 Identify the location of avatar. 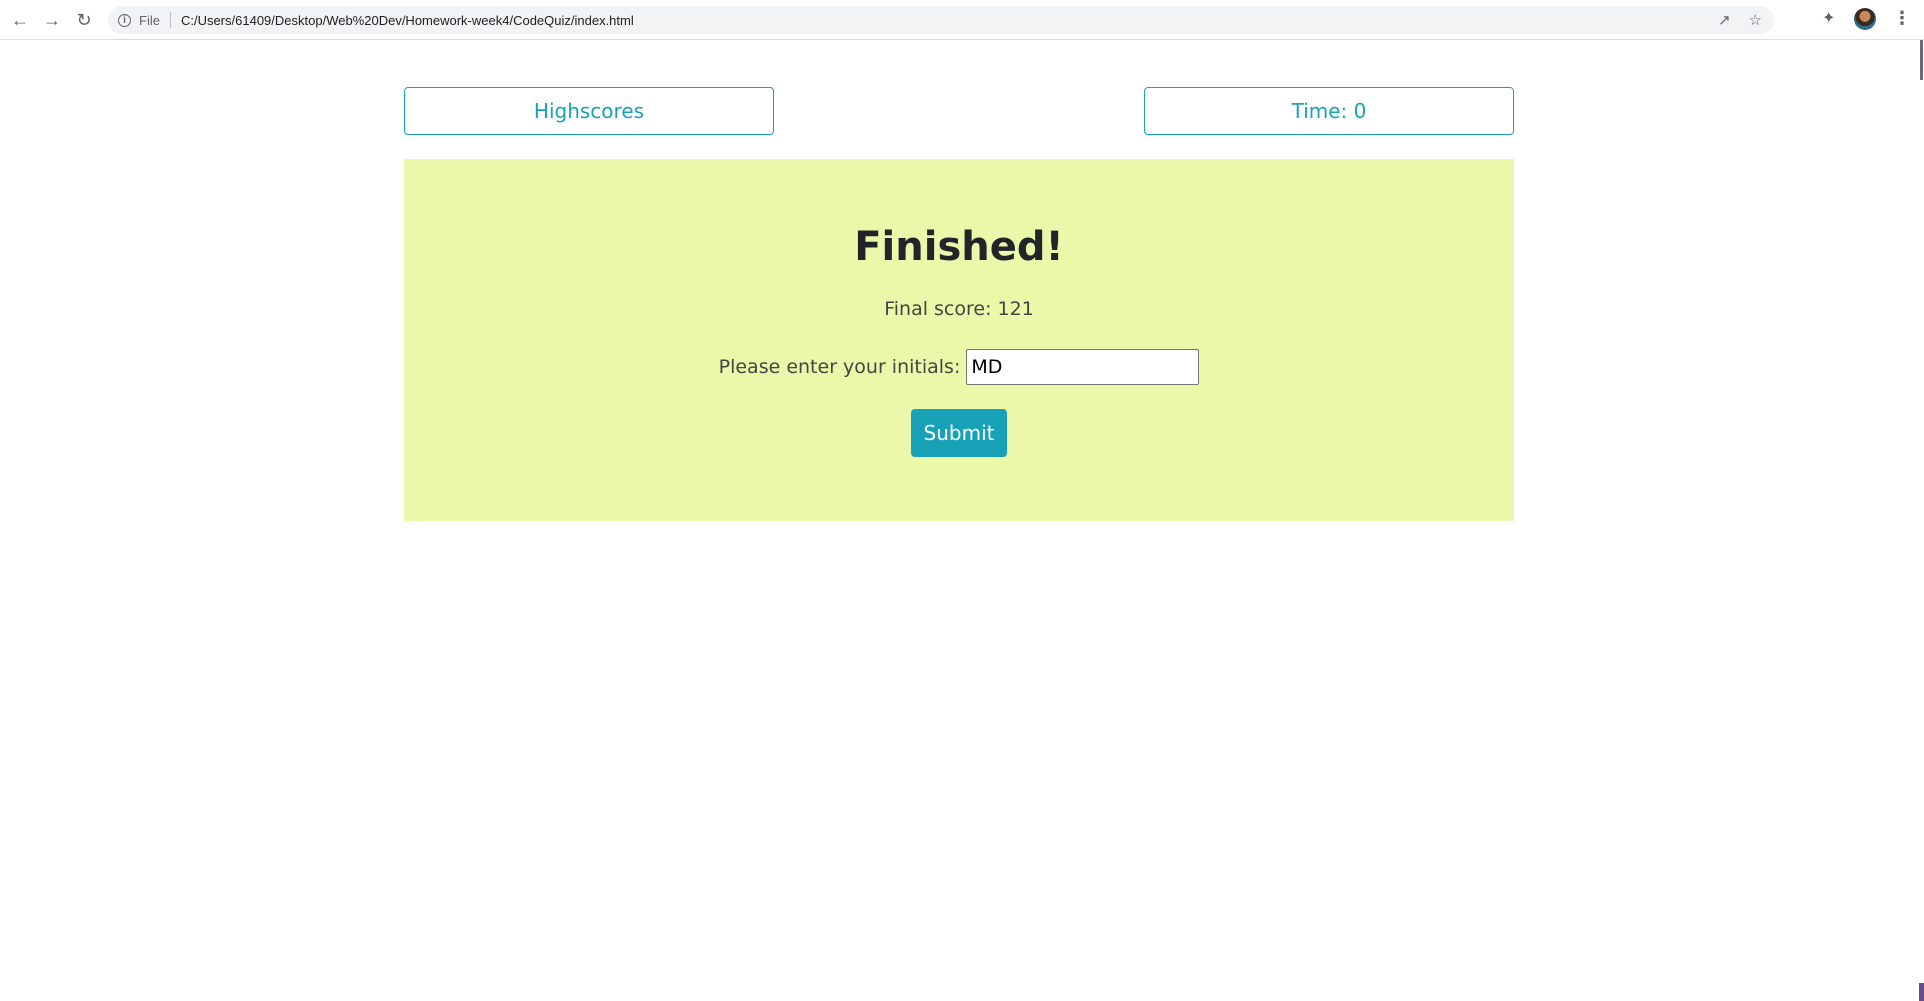
(1865, 19).